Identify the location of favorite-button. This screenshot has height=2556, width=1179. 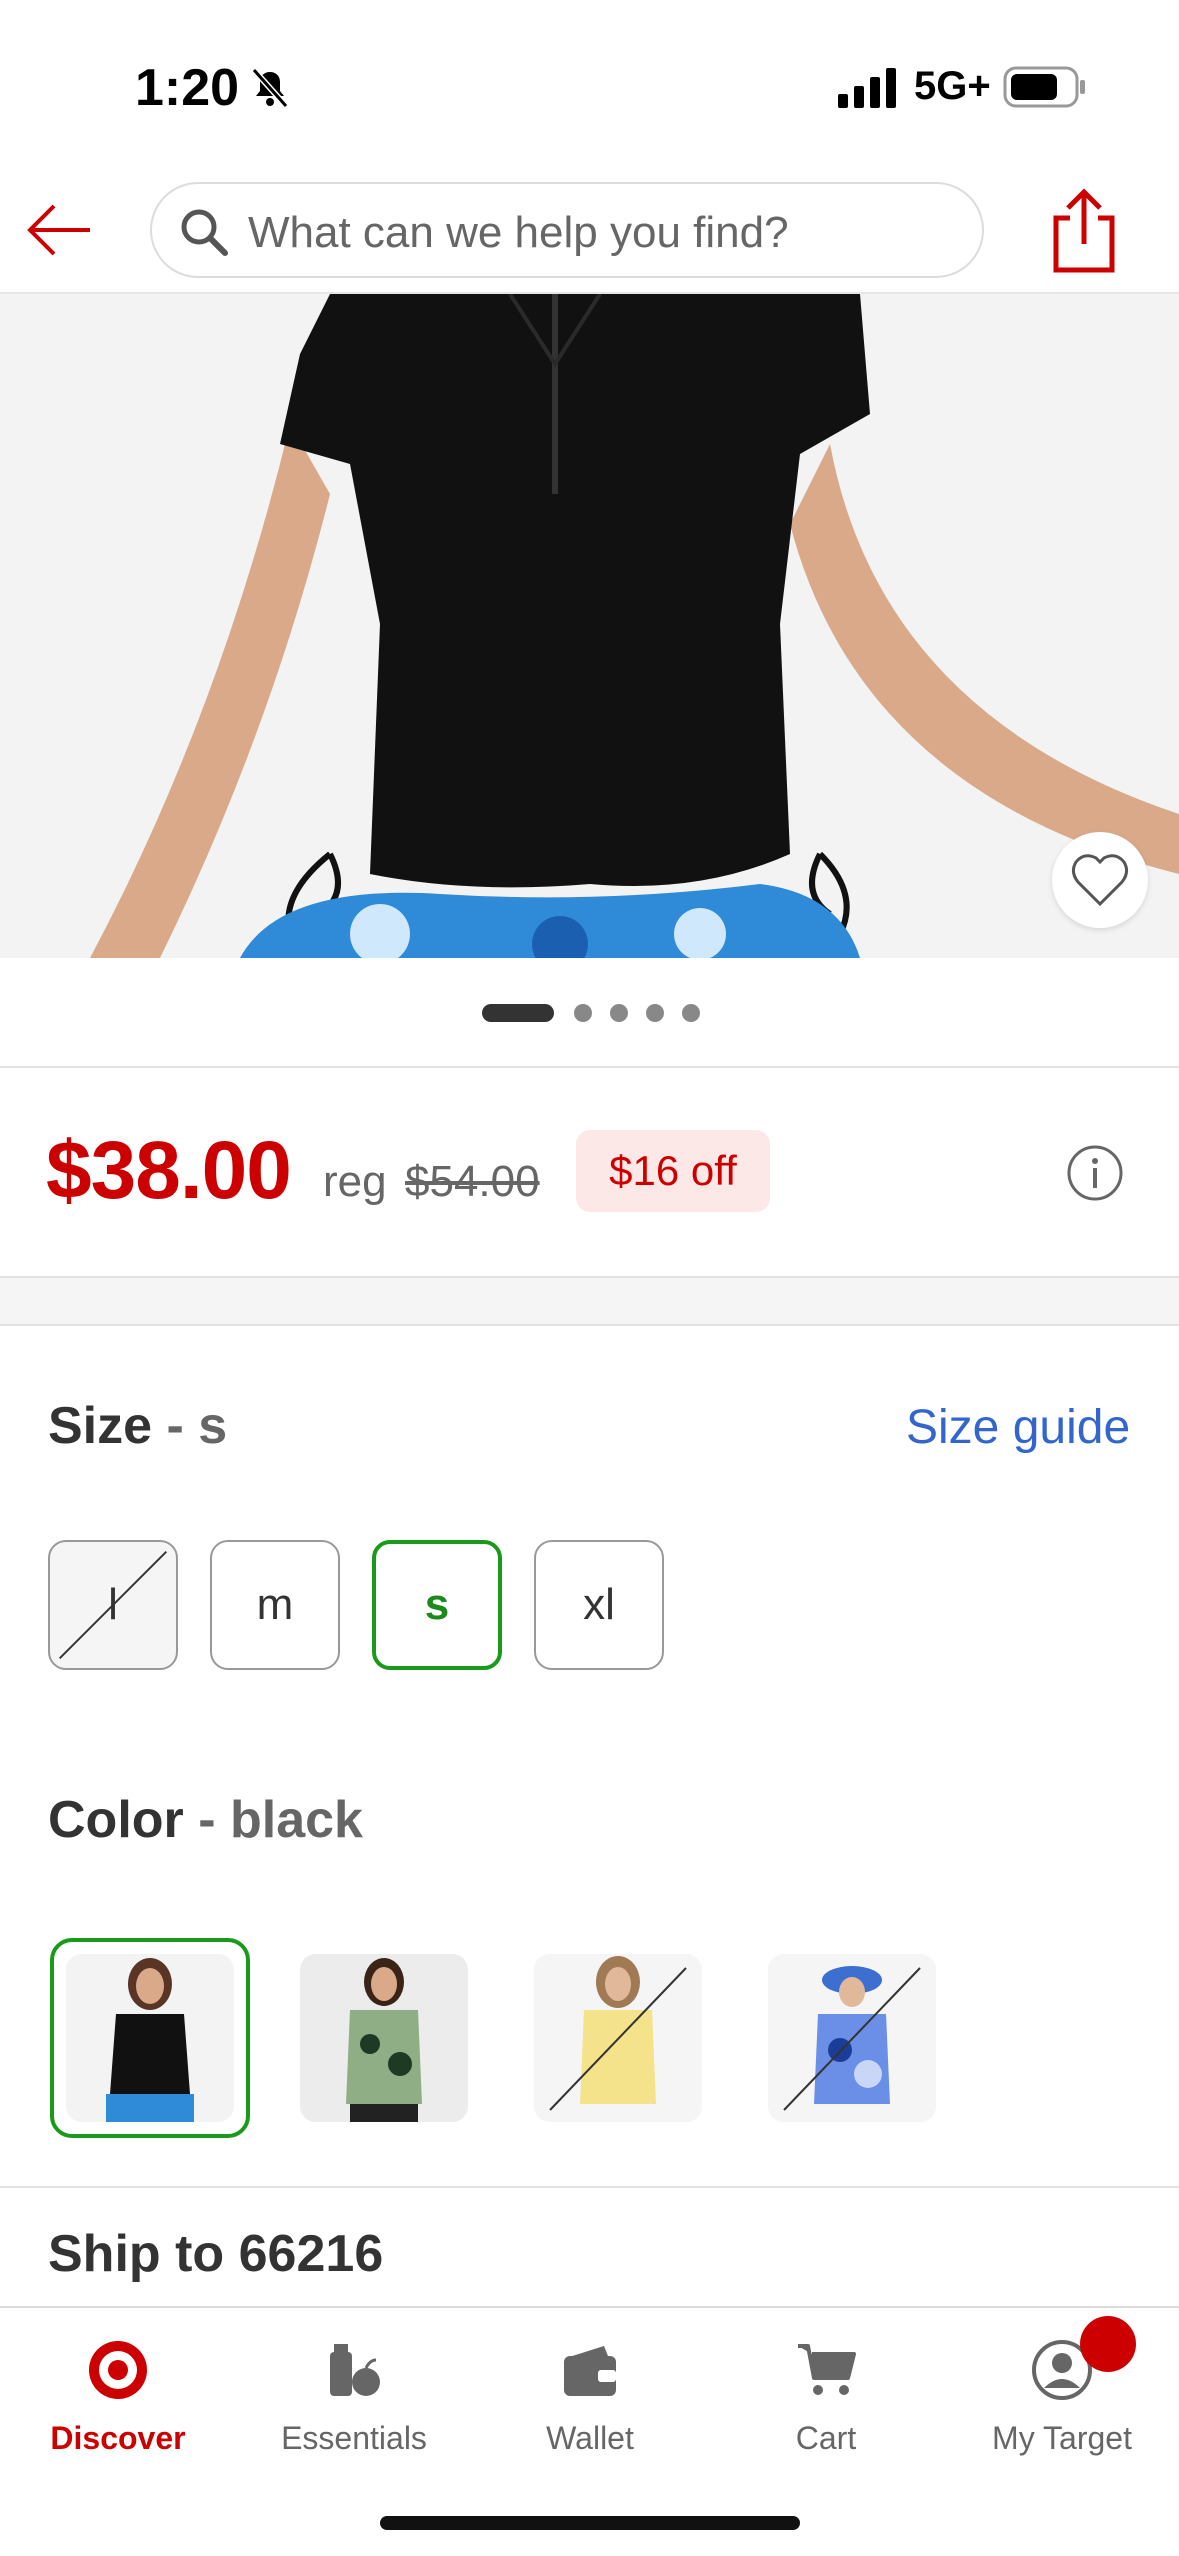
(1100, 880).